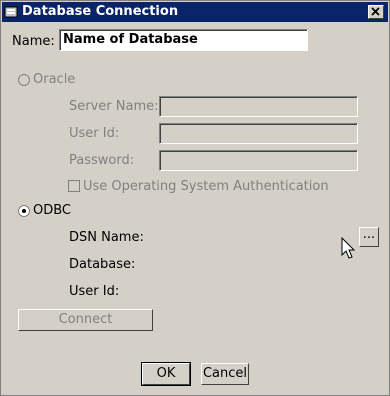 This screenshot has width=390, height=396. Describe the element at coordinates (258, 160) in the screenshot. I see `password-input` at that location.